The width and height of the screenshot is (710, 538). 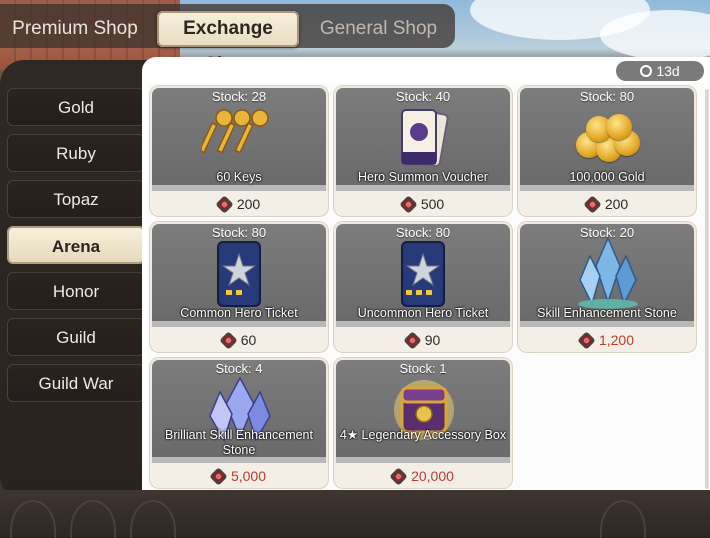 I want to click on sidebar-item-guild: Guild, so click(x=76, y=337).